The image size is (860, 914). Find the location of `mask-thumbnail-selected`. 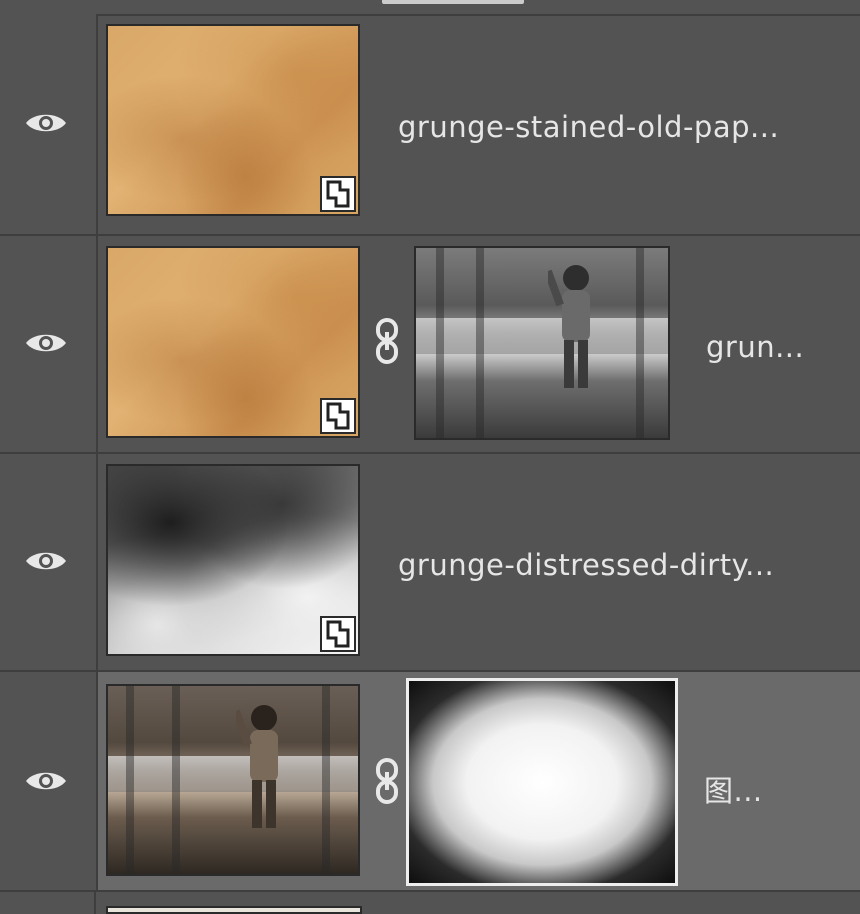

mask-thumbnail-selected is located at coordinates (542, 782).